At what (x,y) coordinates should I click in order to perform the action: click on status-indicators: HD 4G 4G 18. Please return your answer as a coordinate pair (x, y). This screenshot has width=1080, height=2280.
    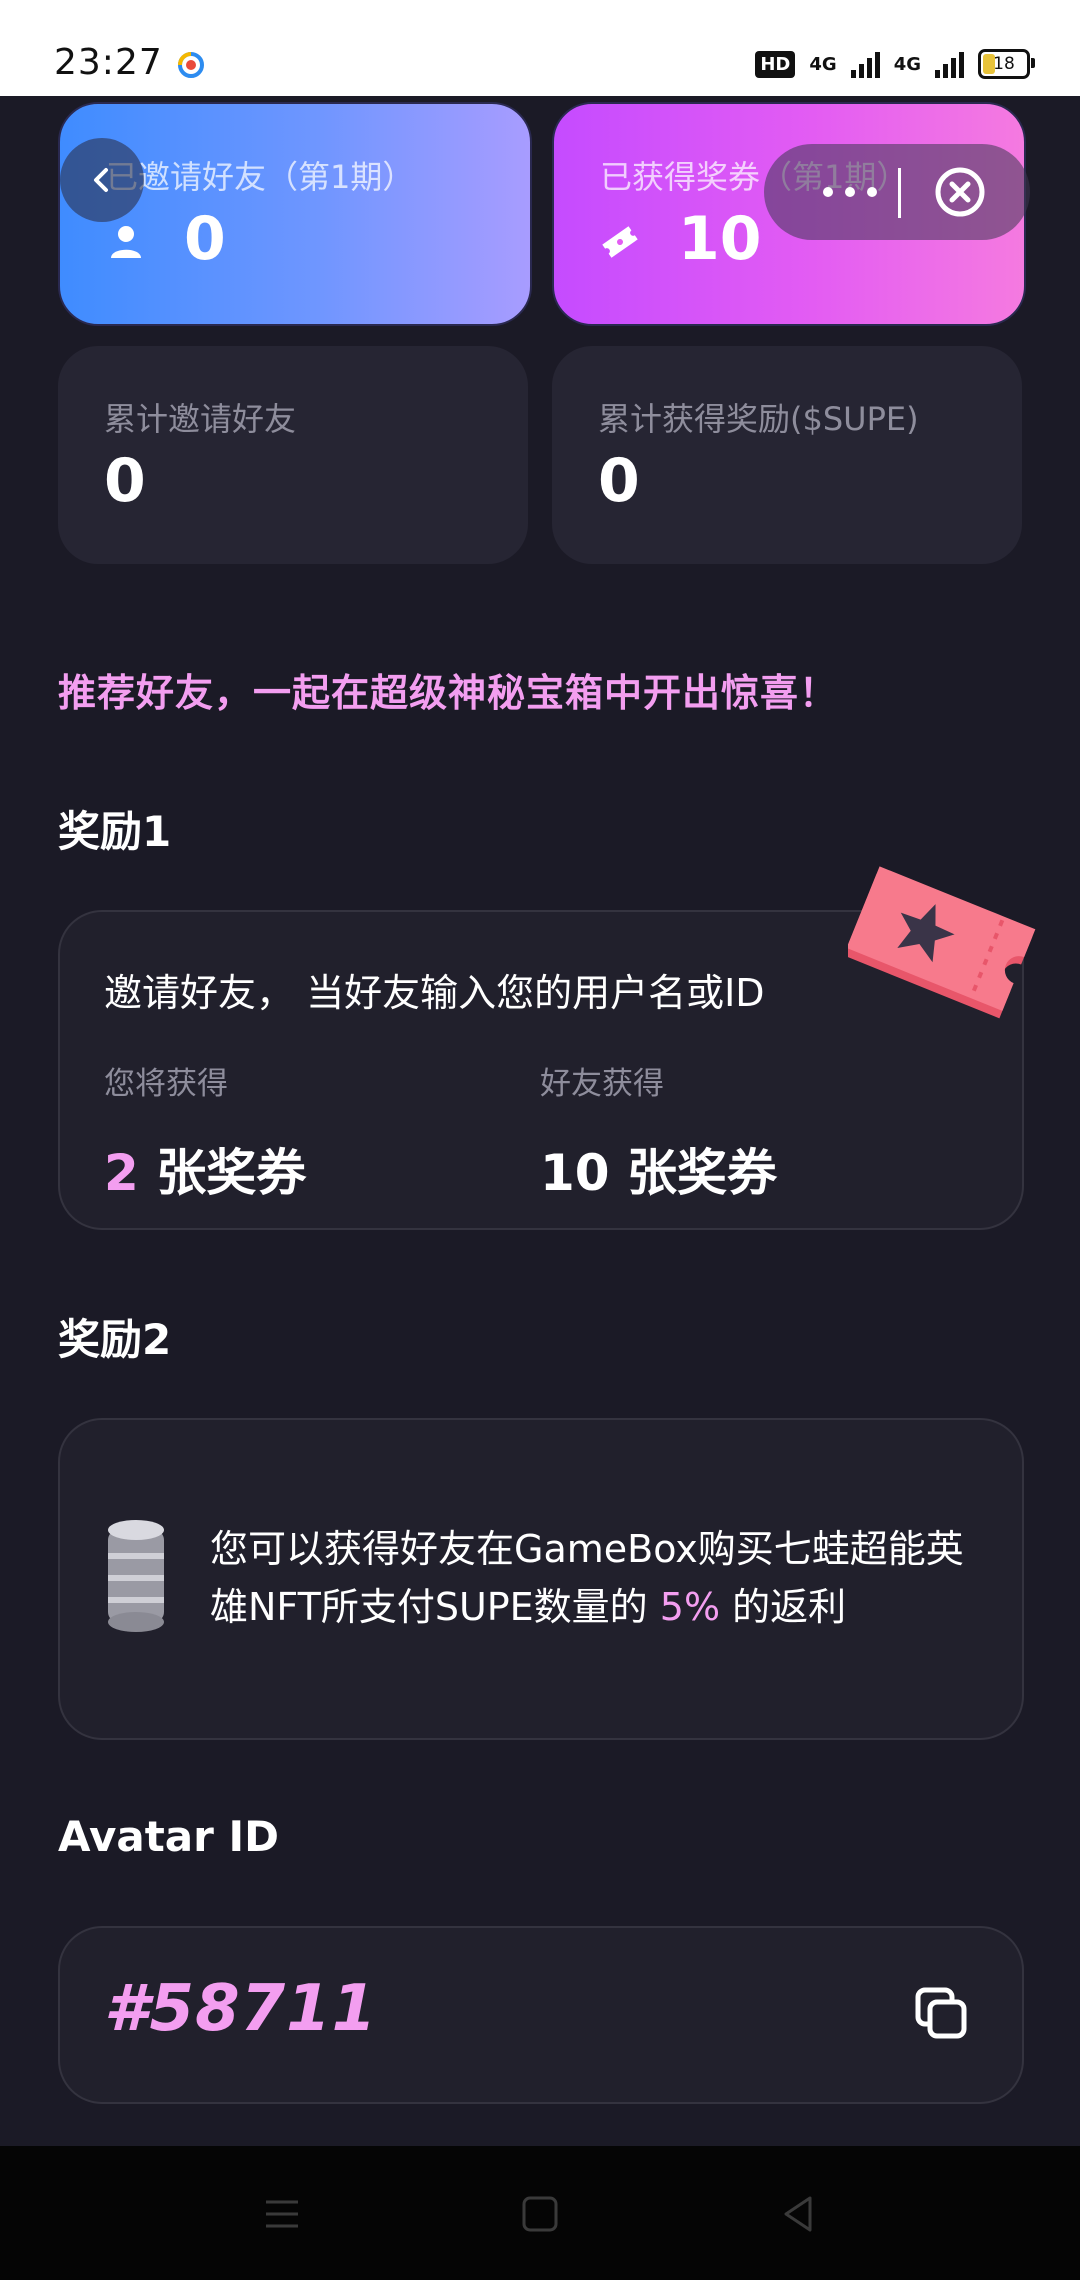
    Looking at the image, I should click on (895, 64).